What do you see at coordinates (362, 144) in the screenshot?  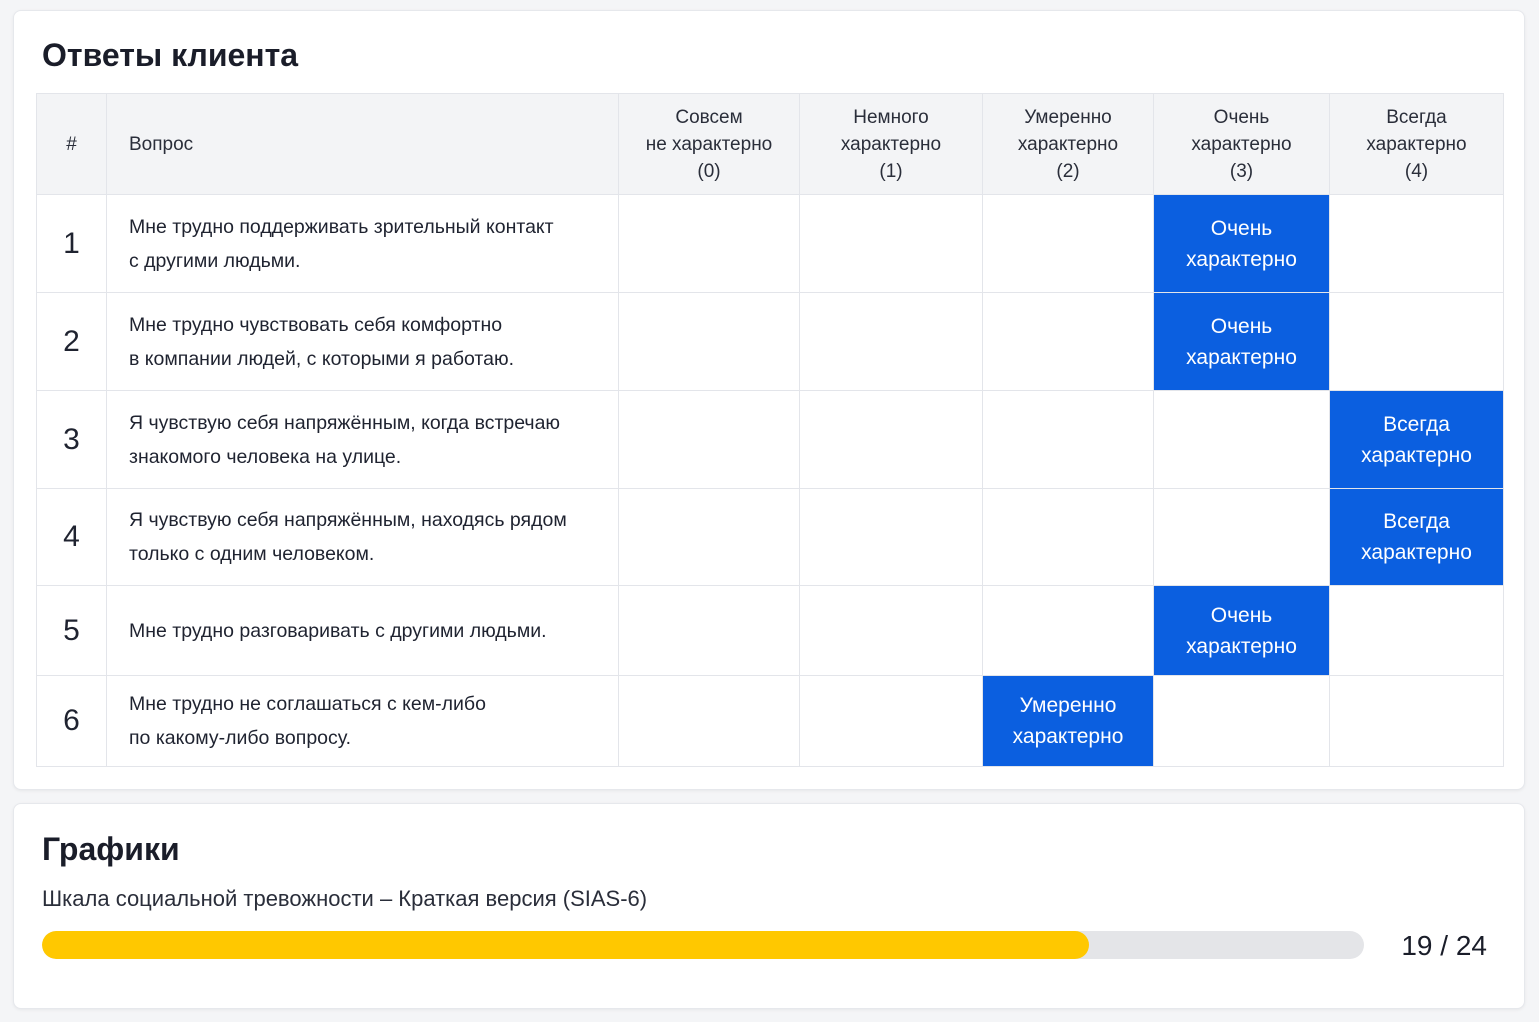 I see `column-header-question: Вопрос` at bounding box center [362, 144].